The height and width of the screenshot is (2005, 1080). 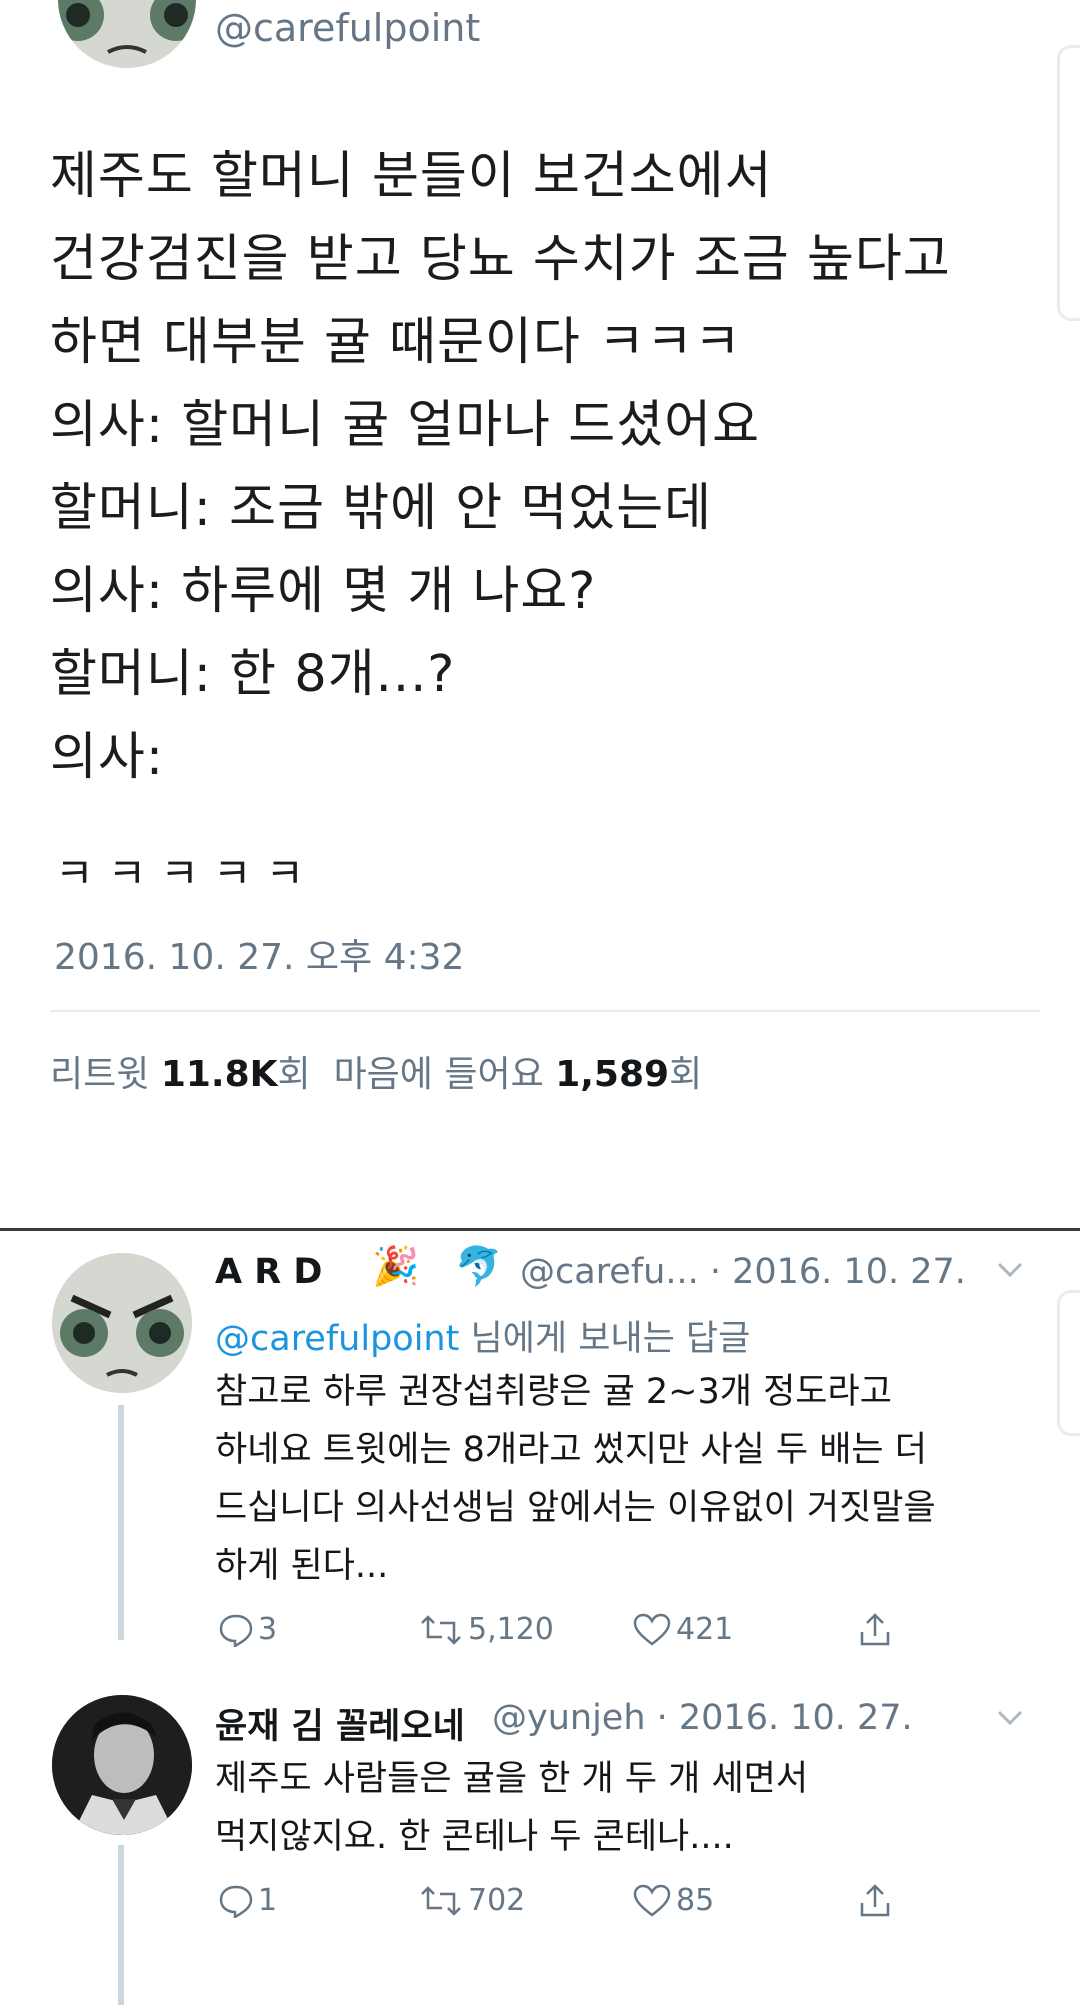 I want to click on like-count: 1,589, so click(x=612, y=1074).